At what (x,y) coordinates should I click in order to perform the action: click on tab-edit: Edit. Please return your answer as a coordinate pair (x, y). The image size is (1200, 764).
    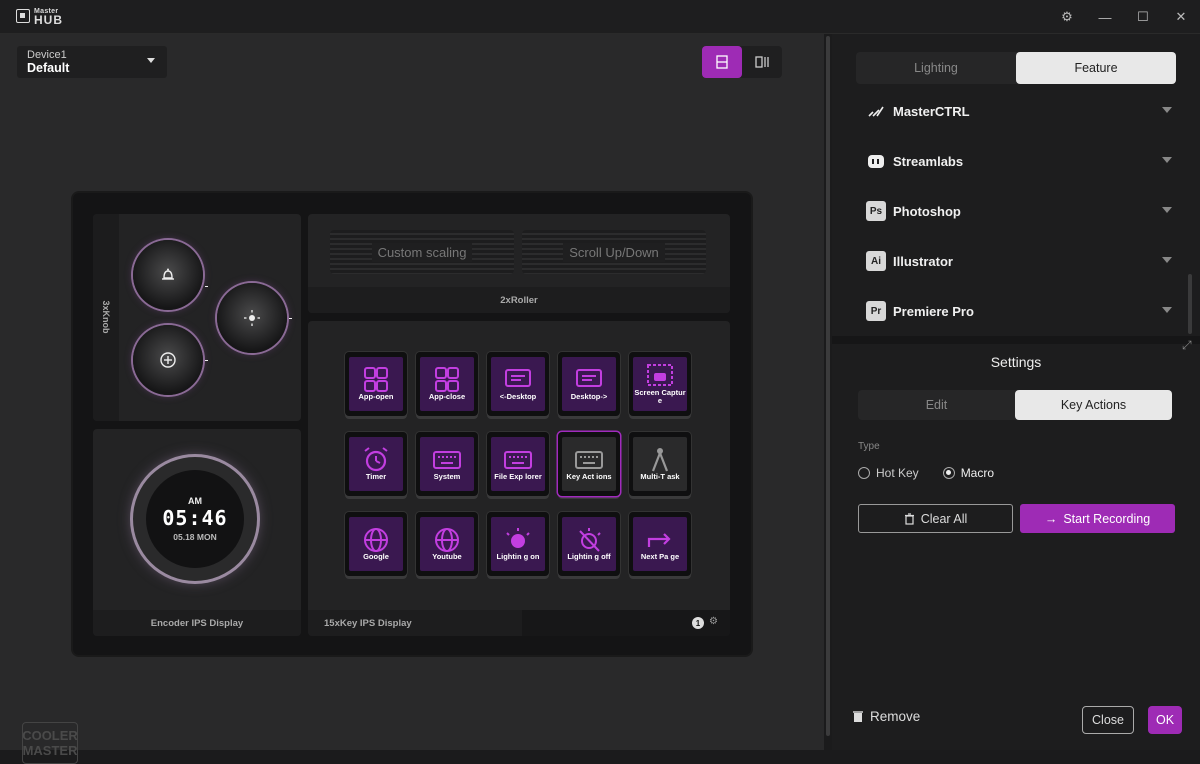
    Looking at the image, I should click on (936, 405).